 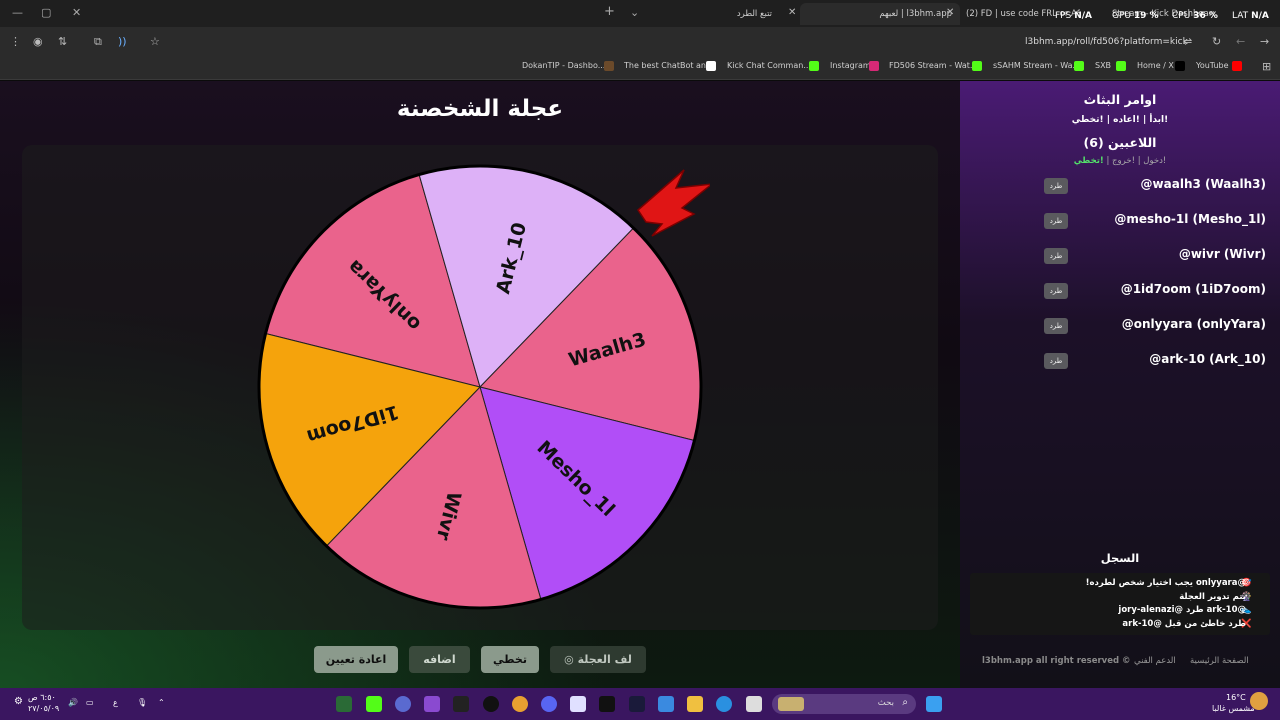 I want to click on clock-time: ٦:٥٠ ص, so click(x=42, y=697).